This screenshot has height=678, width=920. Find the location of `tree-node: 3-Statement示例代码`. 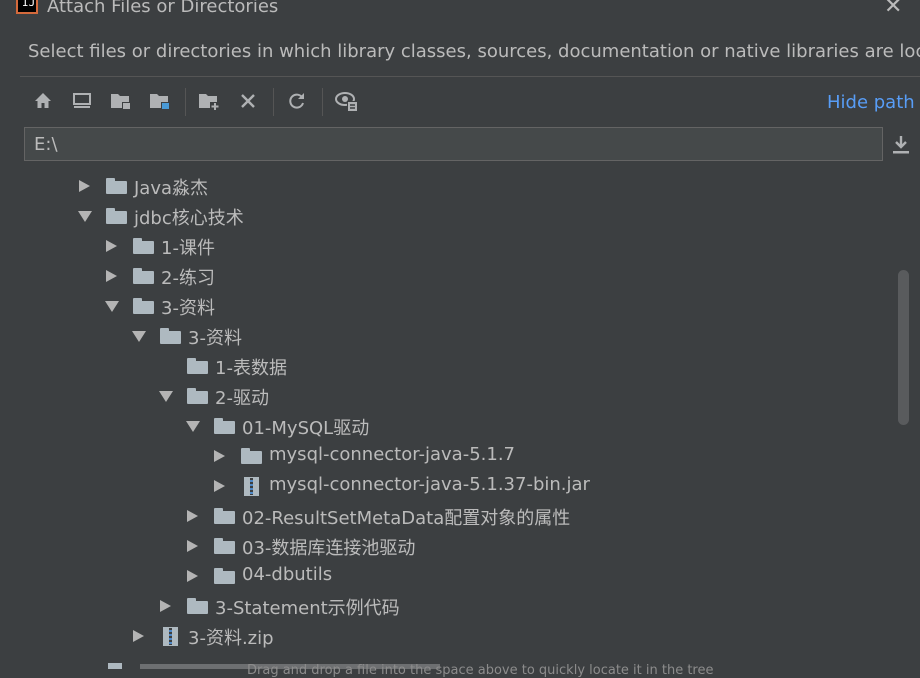

tree-node: 3-Statement示例代码 is located at coordinates (460, 606).